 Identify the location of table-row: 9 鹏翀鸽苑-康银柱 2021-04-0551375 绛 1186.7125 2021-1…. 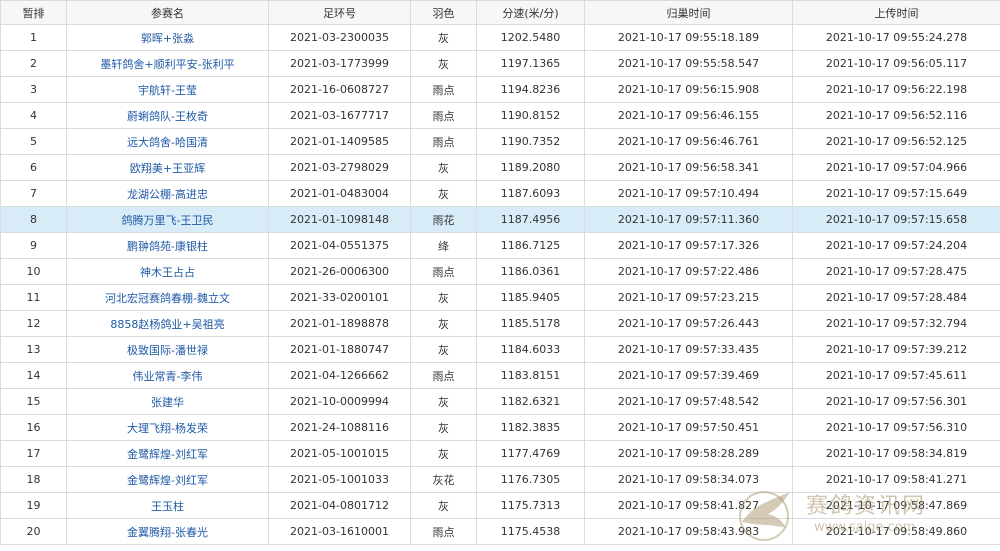
(500, 245).